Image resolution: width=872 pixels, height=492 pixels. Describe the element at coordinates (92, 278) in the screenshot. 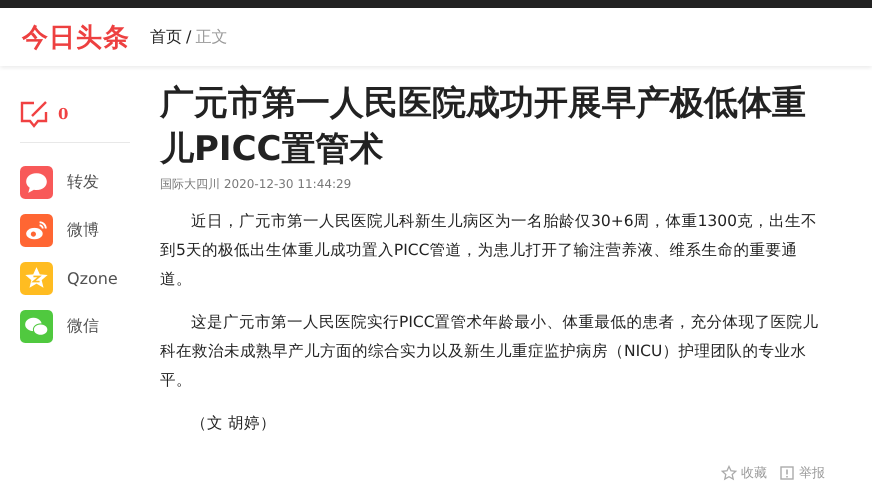

I see `share-label: Qzone` at that location.